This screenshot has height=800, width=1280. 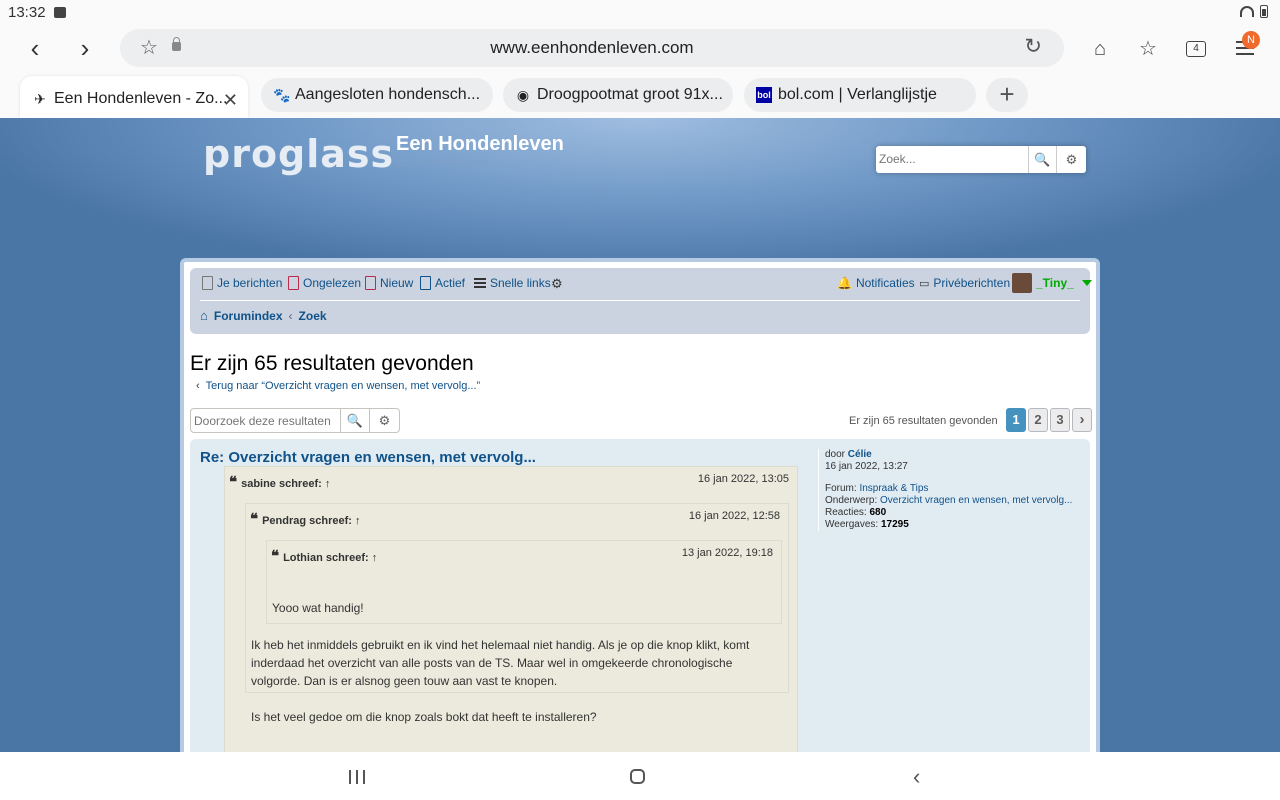 I want to click on quote-author: Pendrag schreef:, so click(x=307, y=521).